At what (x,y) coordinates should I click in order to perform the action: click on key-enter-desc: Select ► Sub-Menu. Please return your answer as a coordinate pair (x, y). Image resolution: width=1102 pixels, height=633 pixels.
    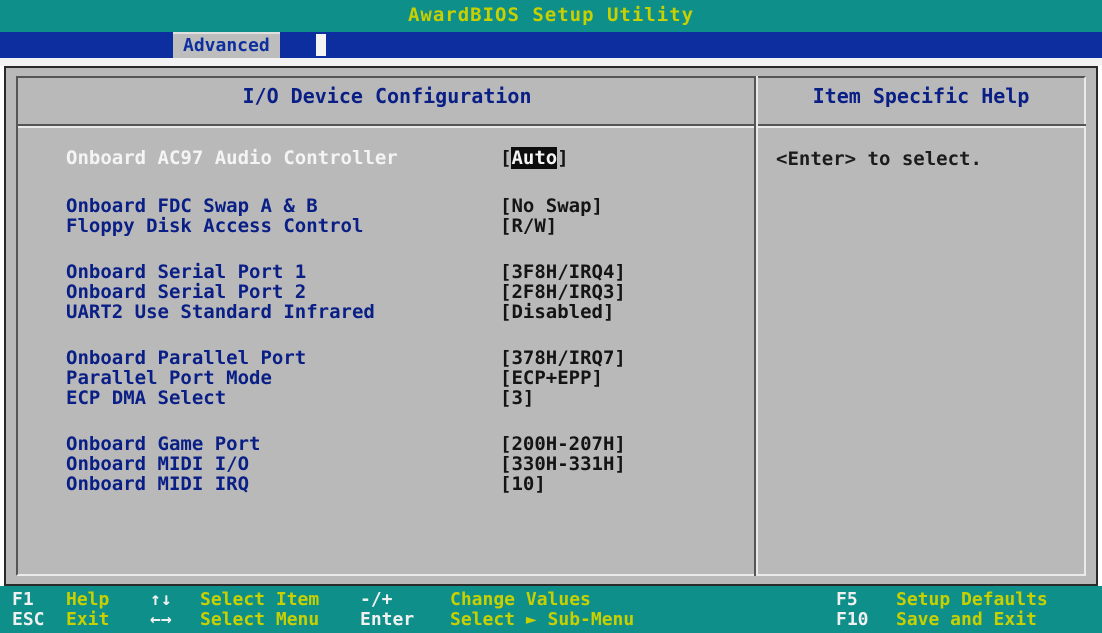
    Looking at the image, I should click on (542, 619).